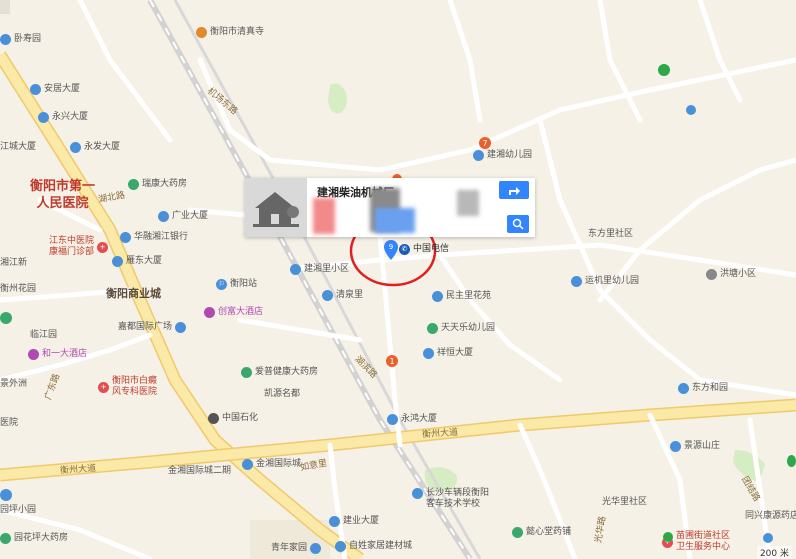  Describe the element at coordinates (18, 147) in the screenshot. I see `poi: 江城大厦` at that location.